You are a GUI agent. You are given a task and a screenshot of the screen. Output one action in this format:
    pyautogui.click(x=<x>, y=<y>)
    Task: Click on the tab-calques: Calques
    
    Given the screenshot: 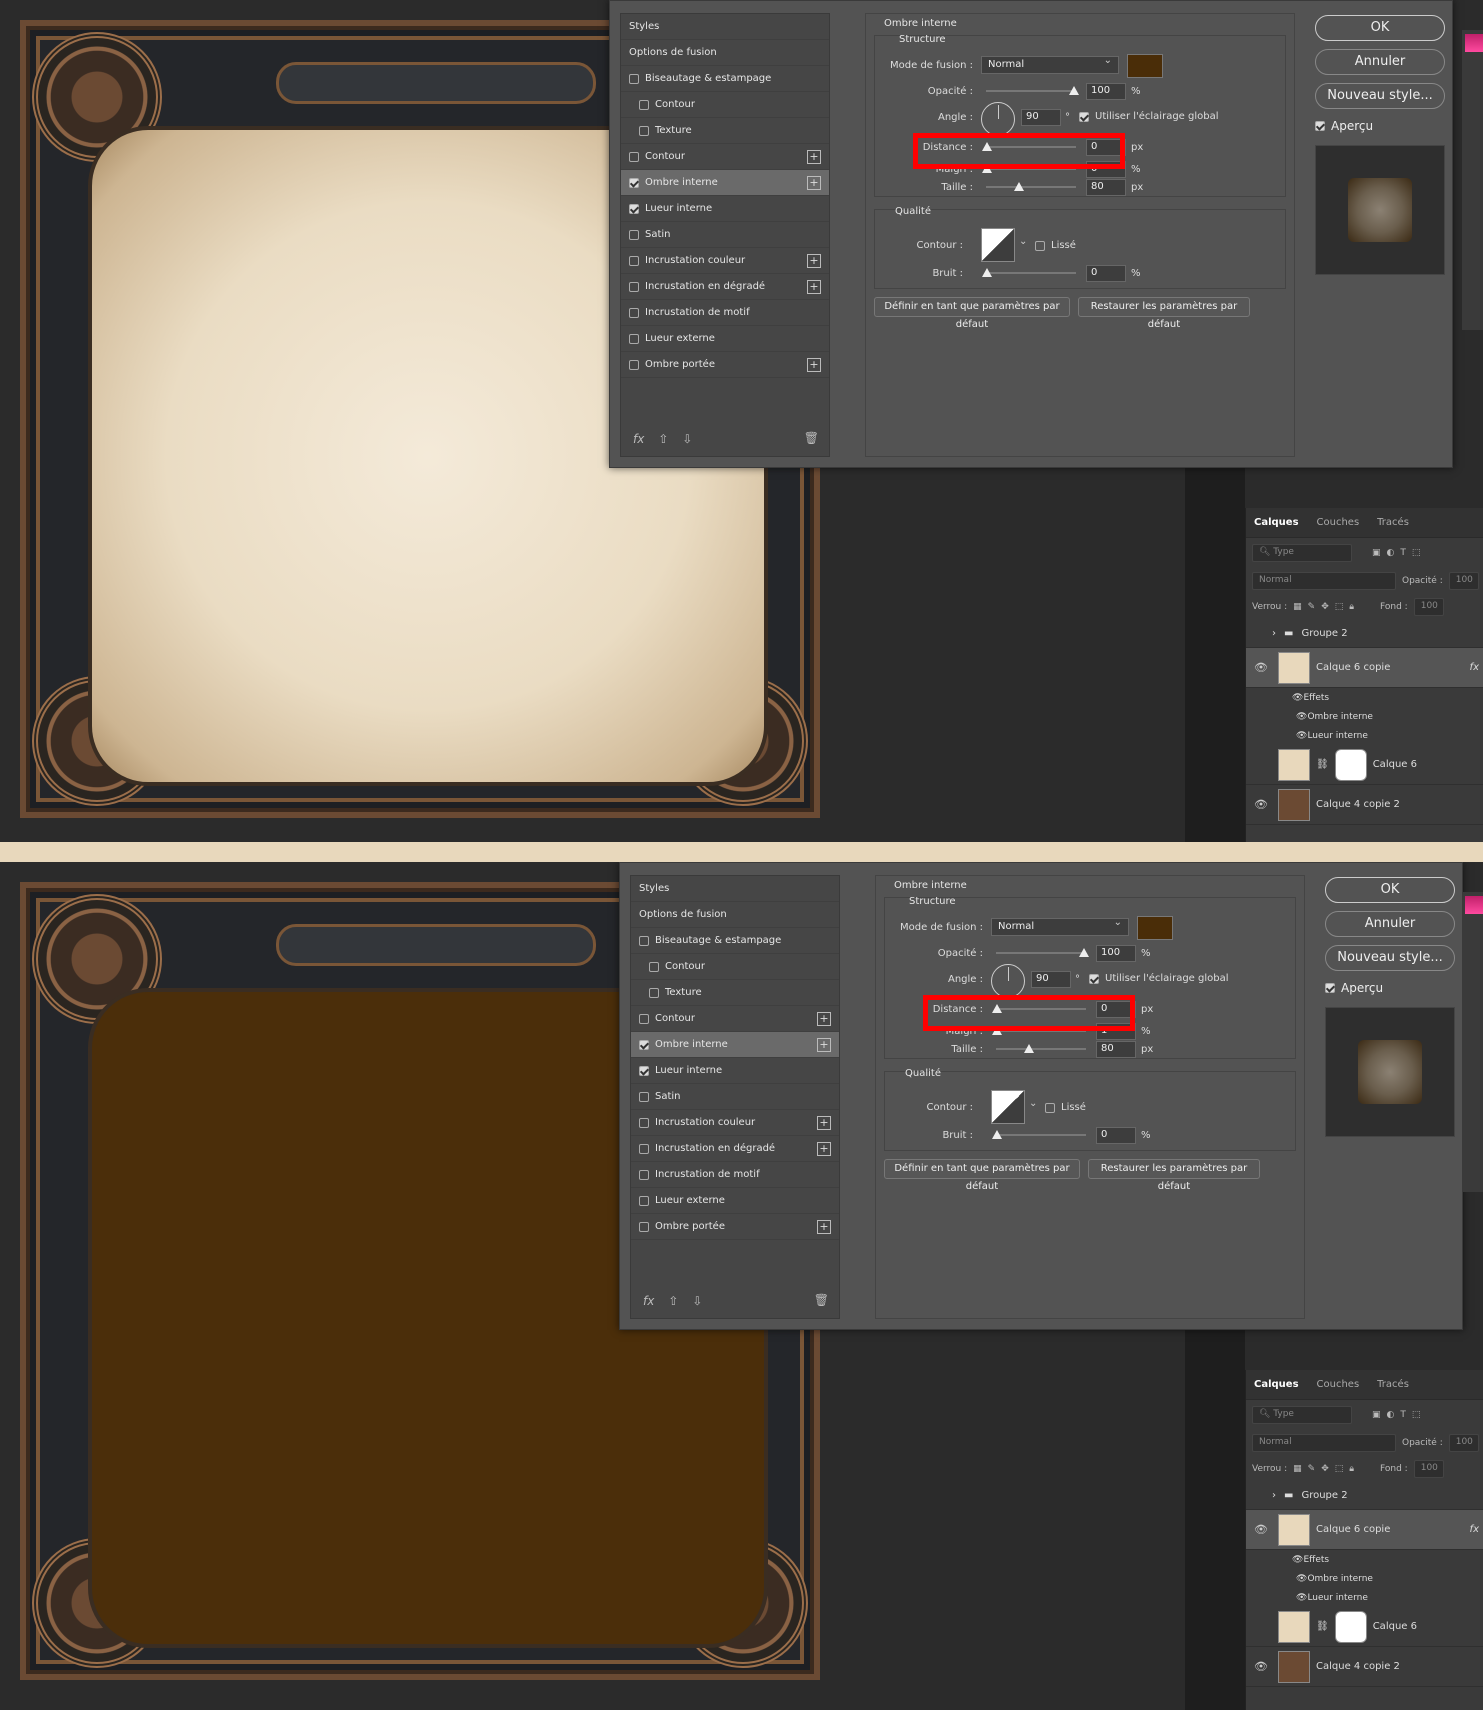 What is the action you would take?
    pyautogui.click(x=1276, y=1384)
    